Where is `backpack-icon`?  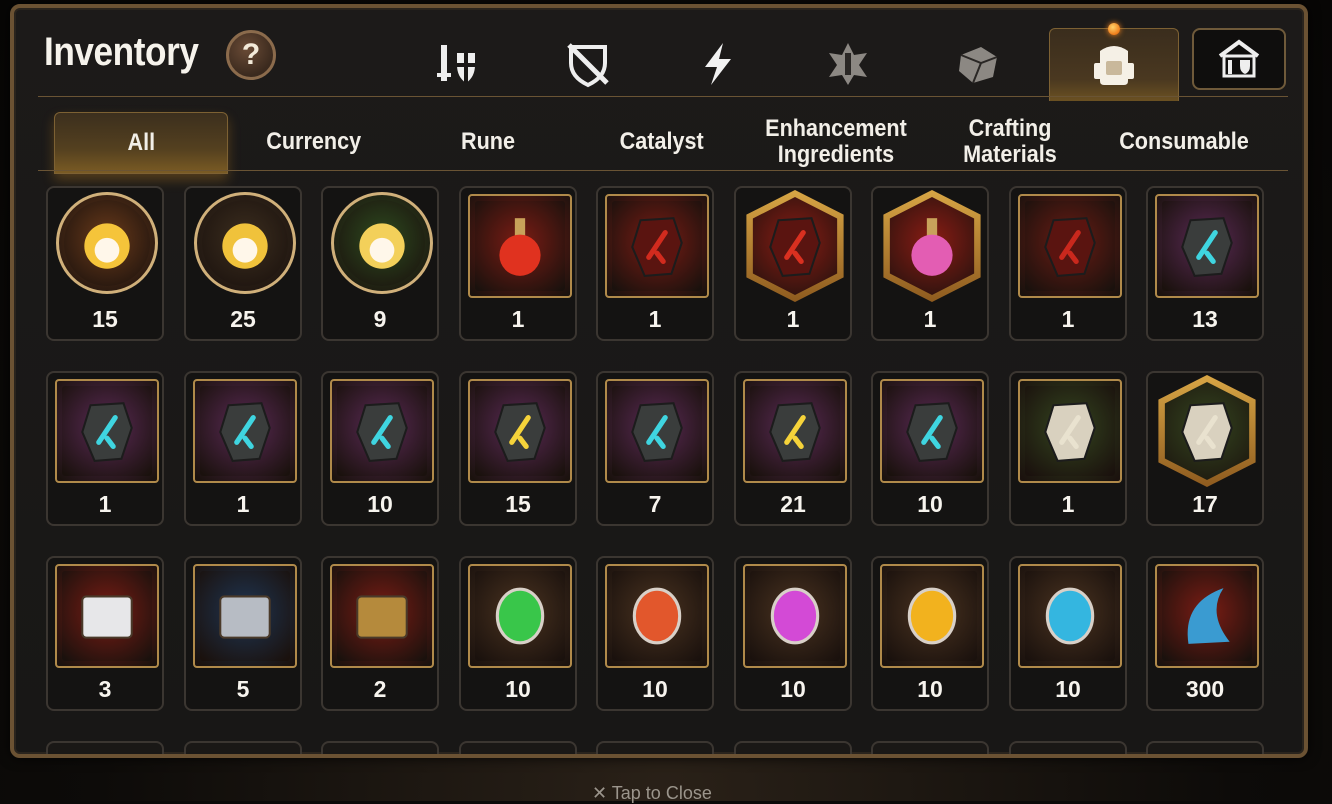
backpack-icon is located at coordinates (1114, 62).